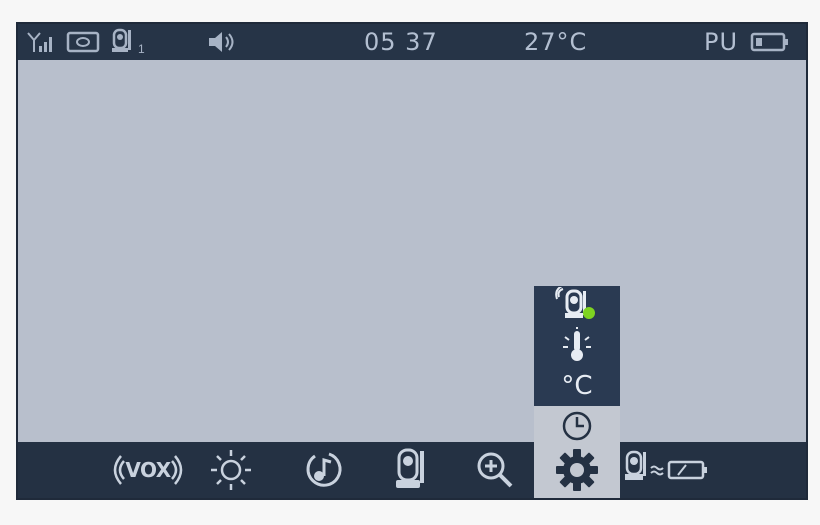  Describe the element at coordinates (120, 470) in the screenshot. I see `vox-left-waves-icon` at that location.